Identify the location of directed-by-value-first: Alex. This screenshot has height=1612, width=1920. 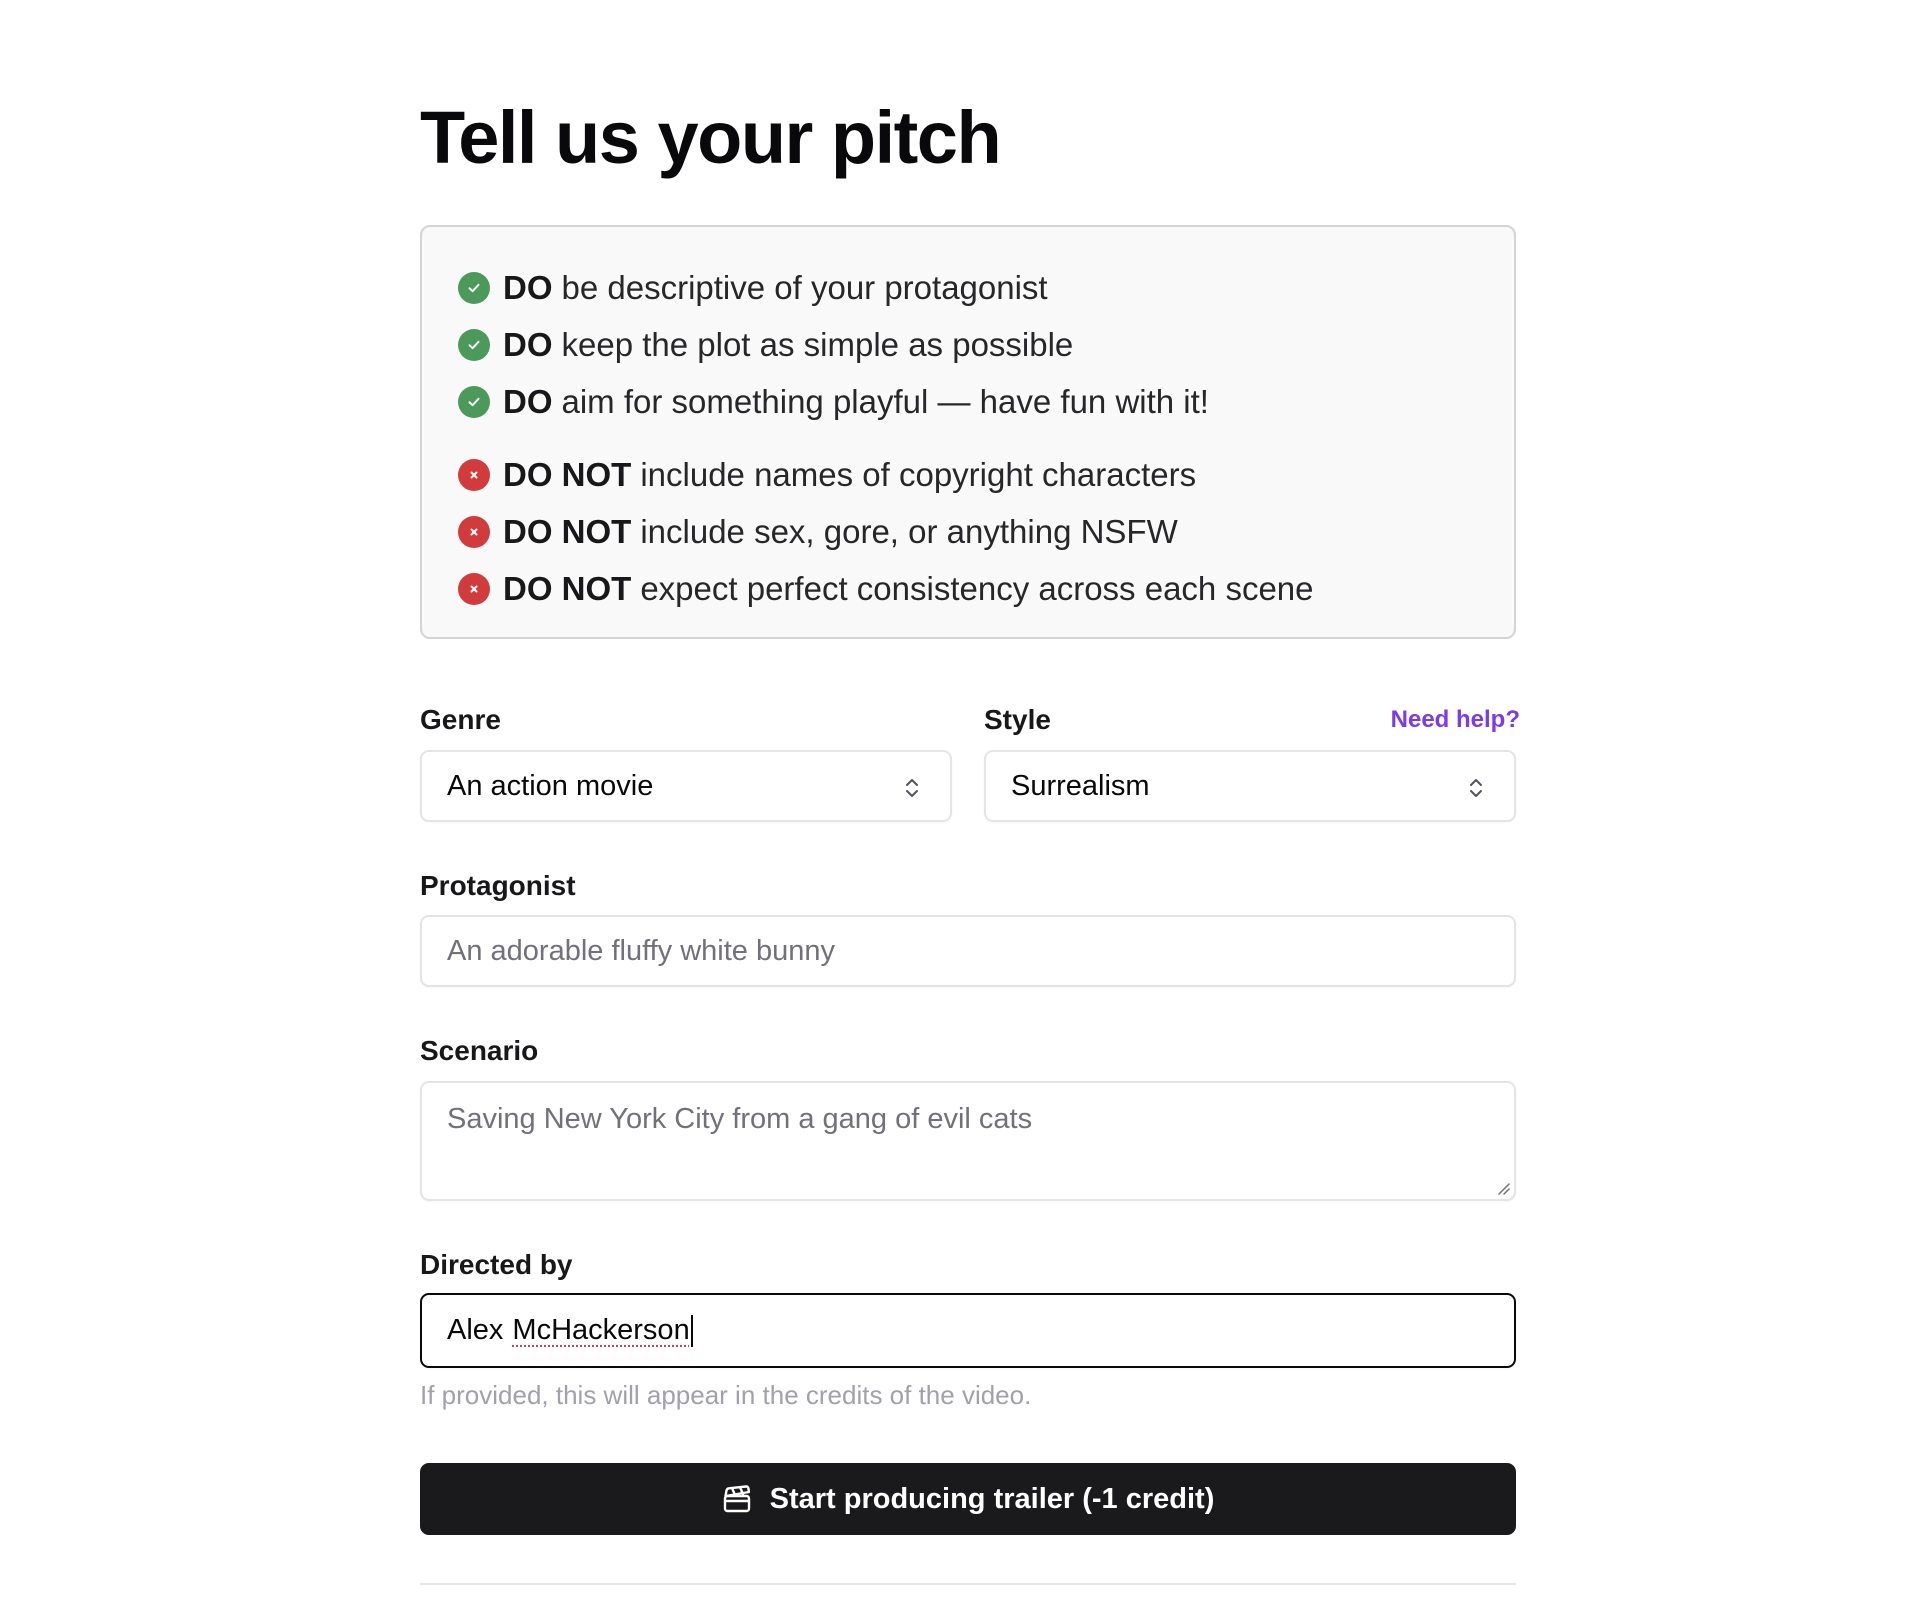
(475, 1330).